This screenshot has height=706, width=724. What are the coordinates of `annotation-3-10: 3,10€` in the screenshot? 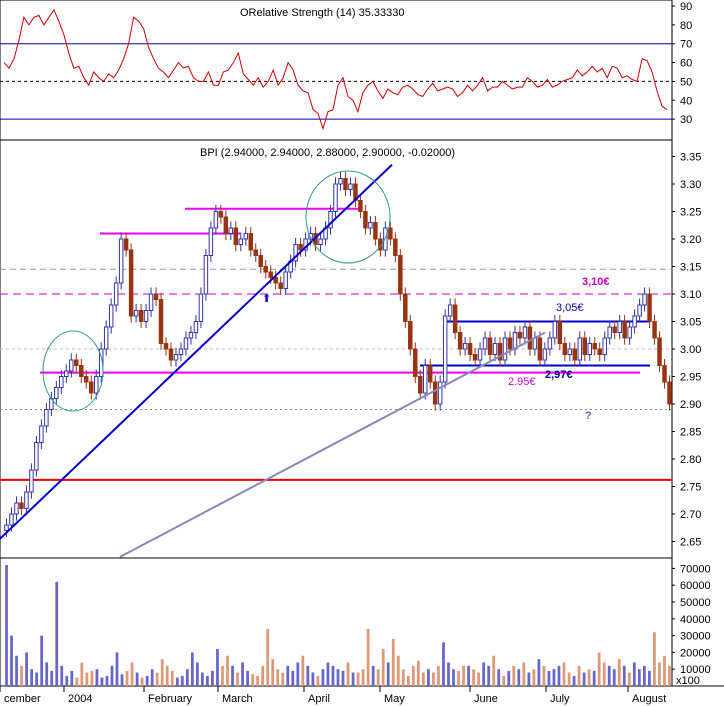 It's located at (596, 282).